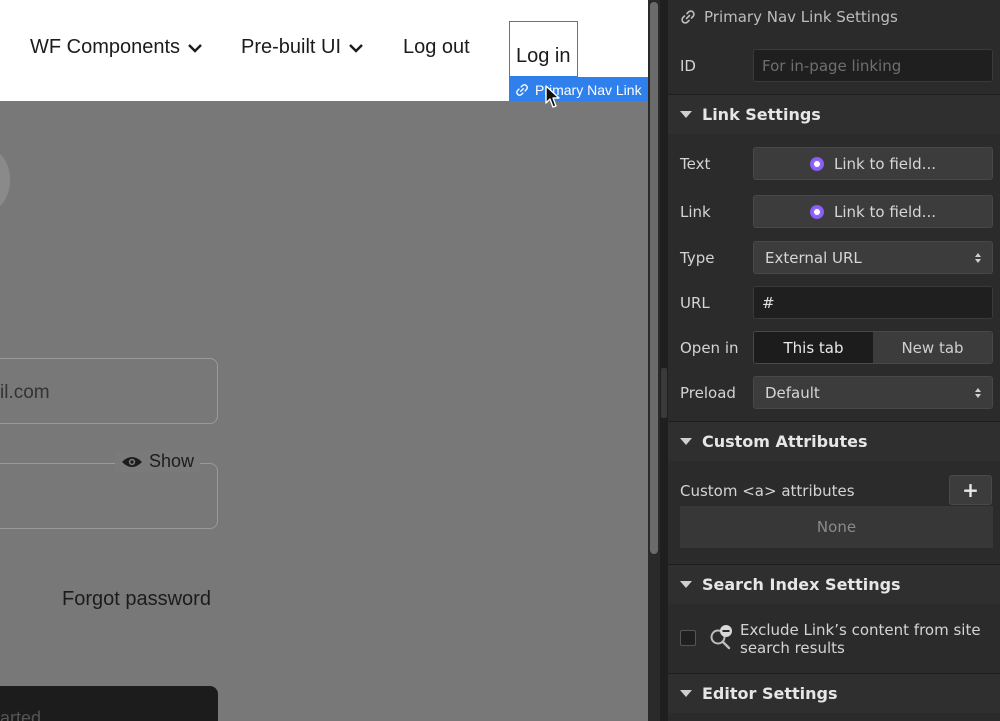 The image size is (1000, 721). Describe the element at coordinates (695, 303) in the screenshot. I see `url-label: URL` at that location.